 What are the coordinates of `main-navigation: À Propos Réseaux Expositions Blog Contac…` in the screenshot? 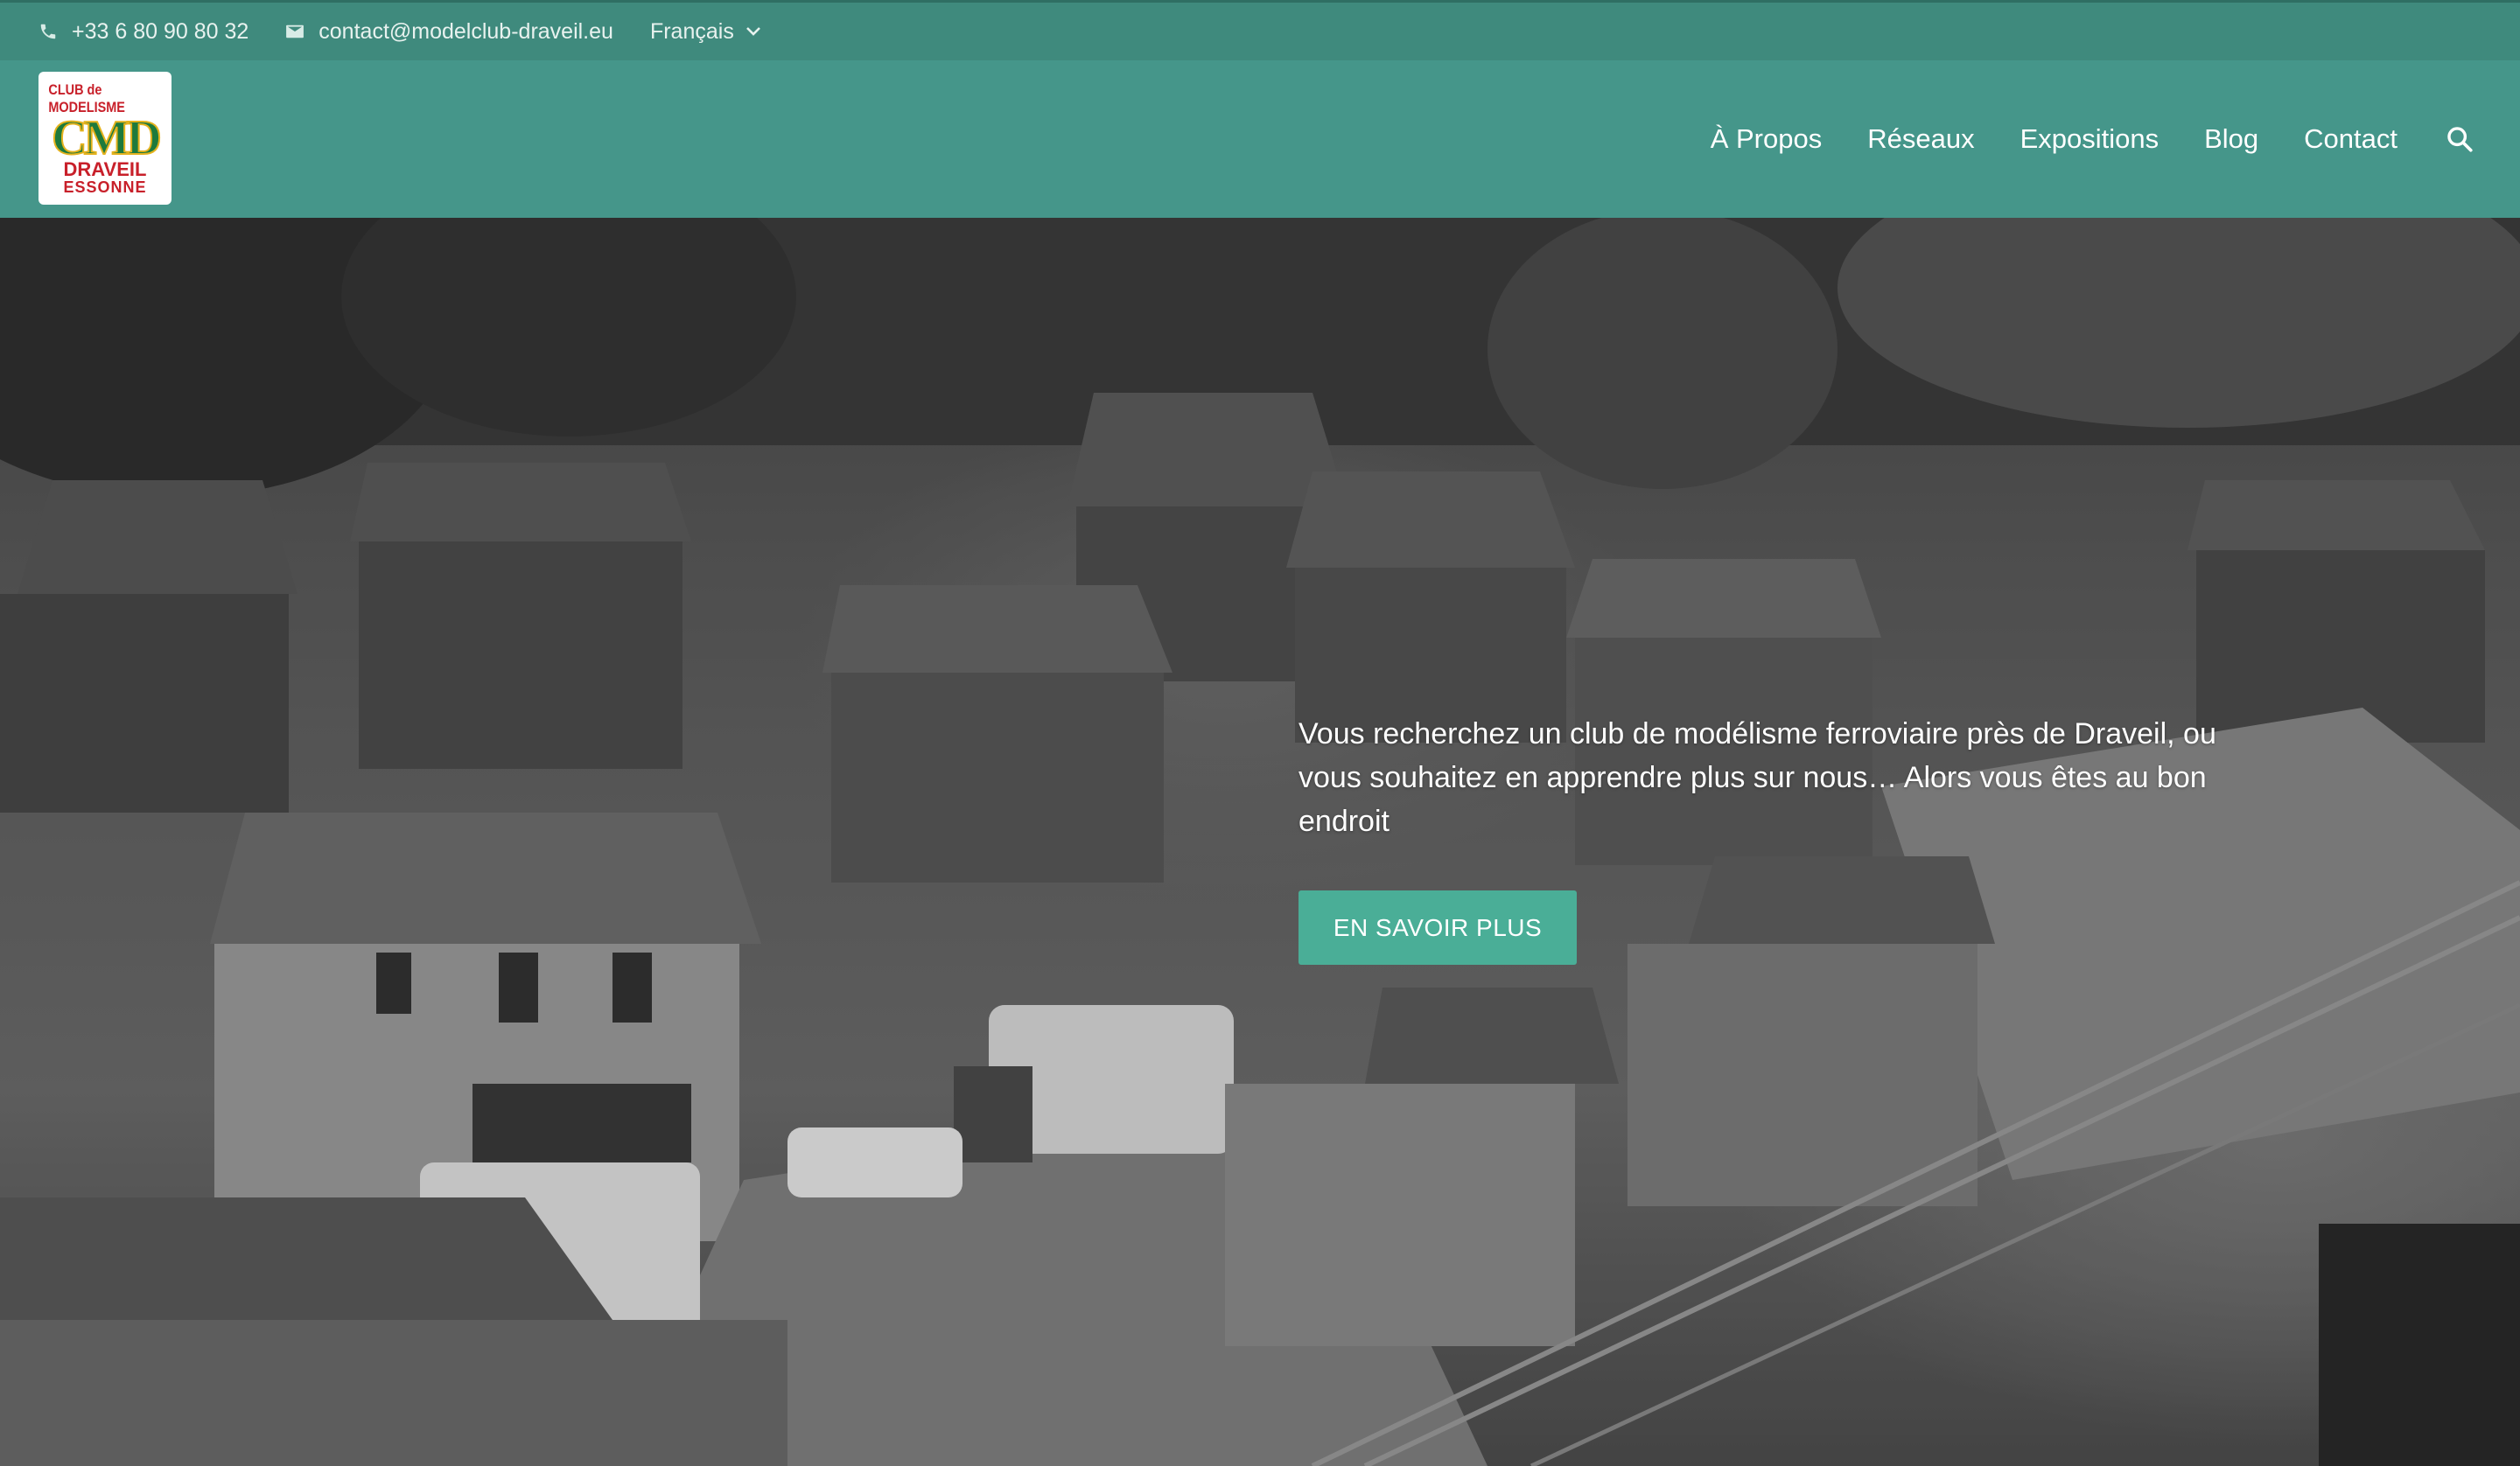 It's located at (2092, 139).